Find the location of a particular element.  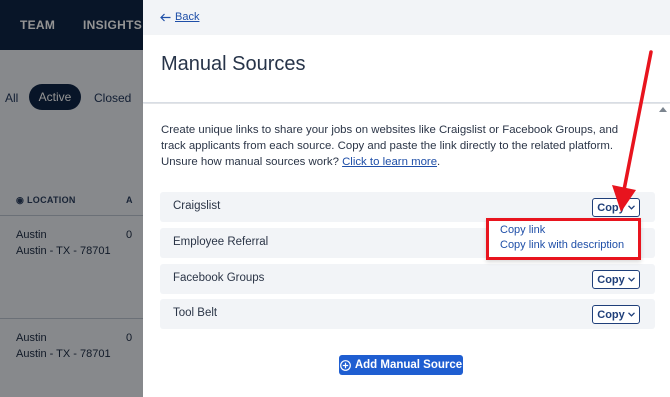

source-name: Craigslist is located at coordinates (197, 206).